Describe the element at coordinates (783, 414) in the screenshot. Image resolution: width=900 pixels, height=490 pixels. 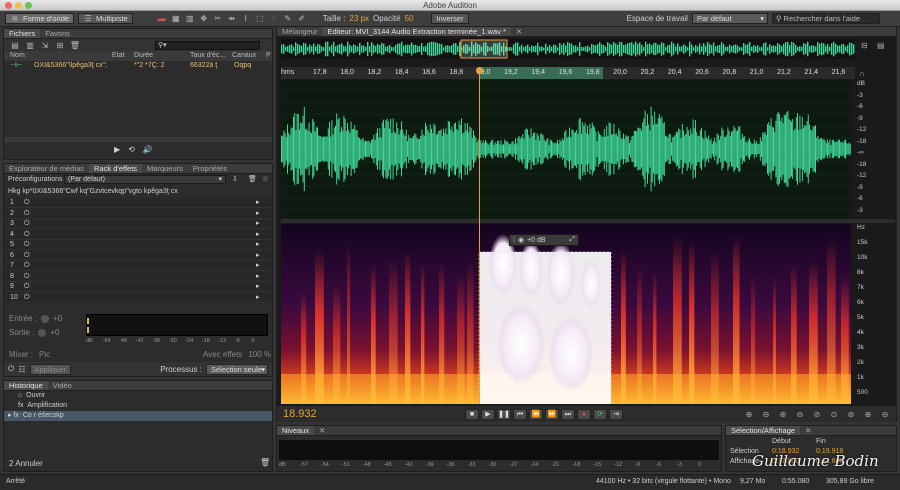
I see `zoom-in-time-icon: ⊕` at that location.